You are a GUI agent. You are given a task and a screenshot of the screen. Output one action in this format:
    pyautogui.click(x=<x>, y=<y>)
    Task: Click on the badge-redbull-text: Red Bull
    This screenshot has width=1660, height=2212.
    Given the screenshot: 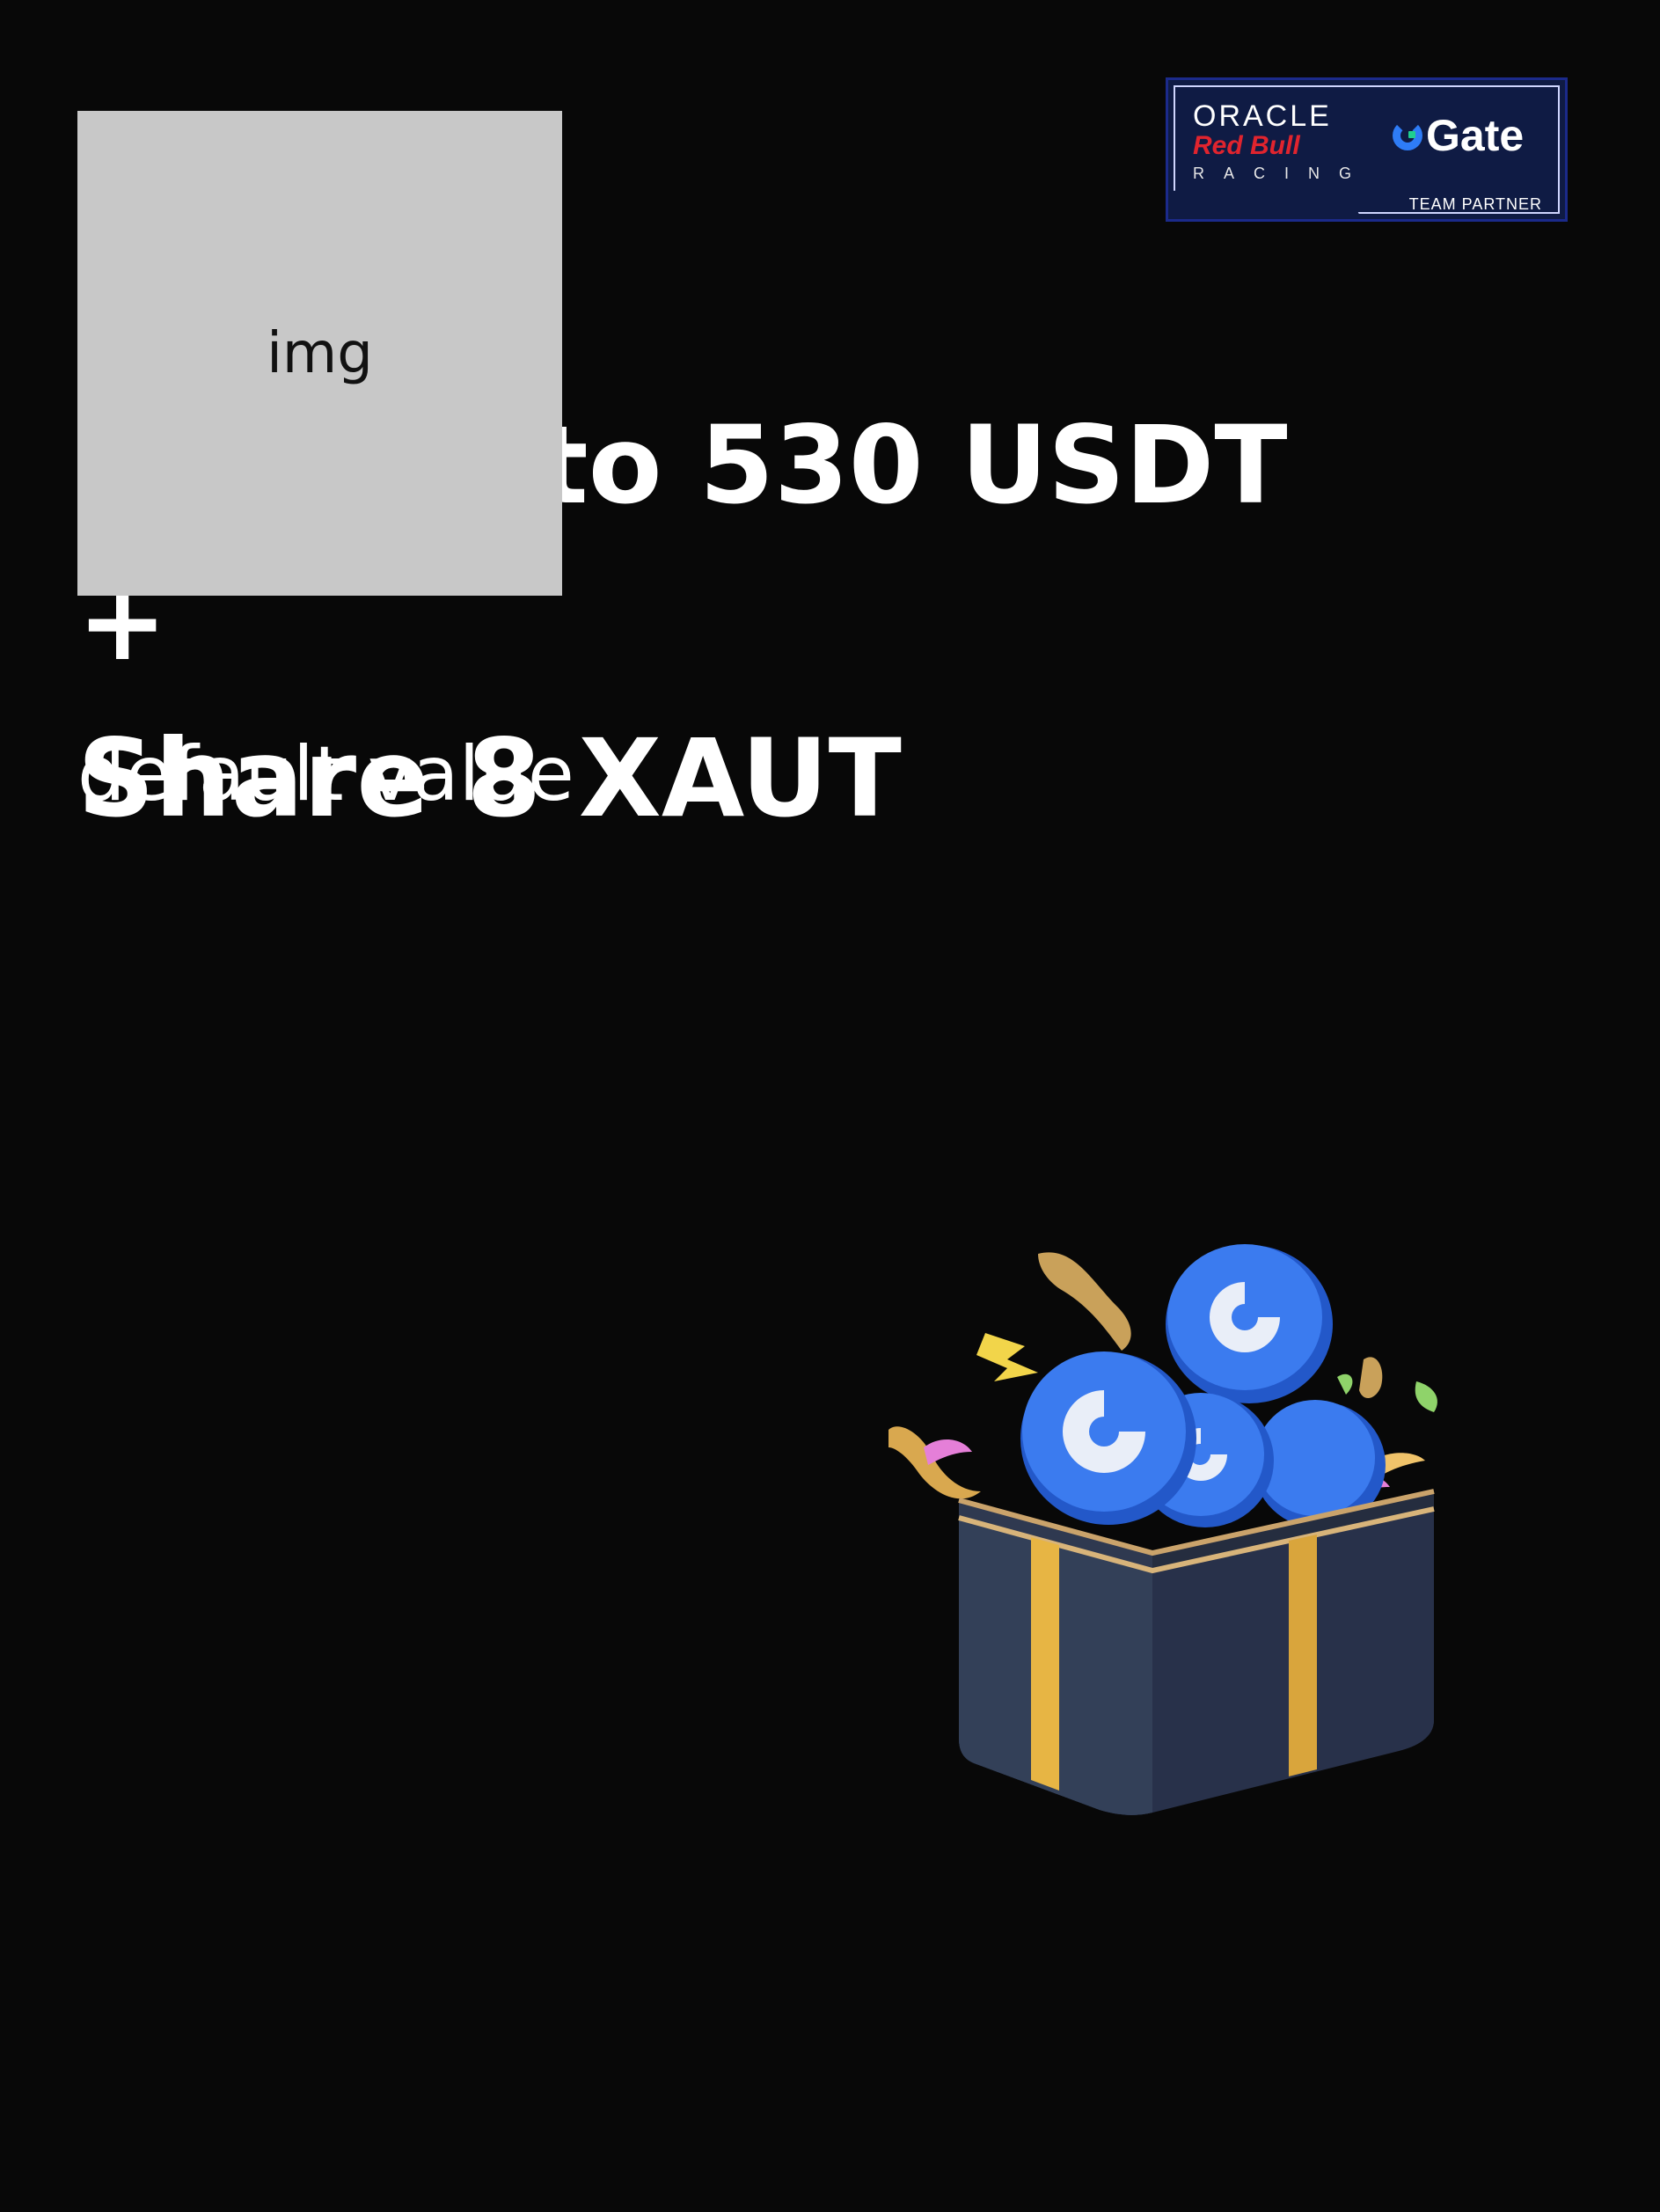 What is the action you would take?
    pyautogui.click(x=1246, y=145)
    